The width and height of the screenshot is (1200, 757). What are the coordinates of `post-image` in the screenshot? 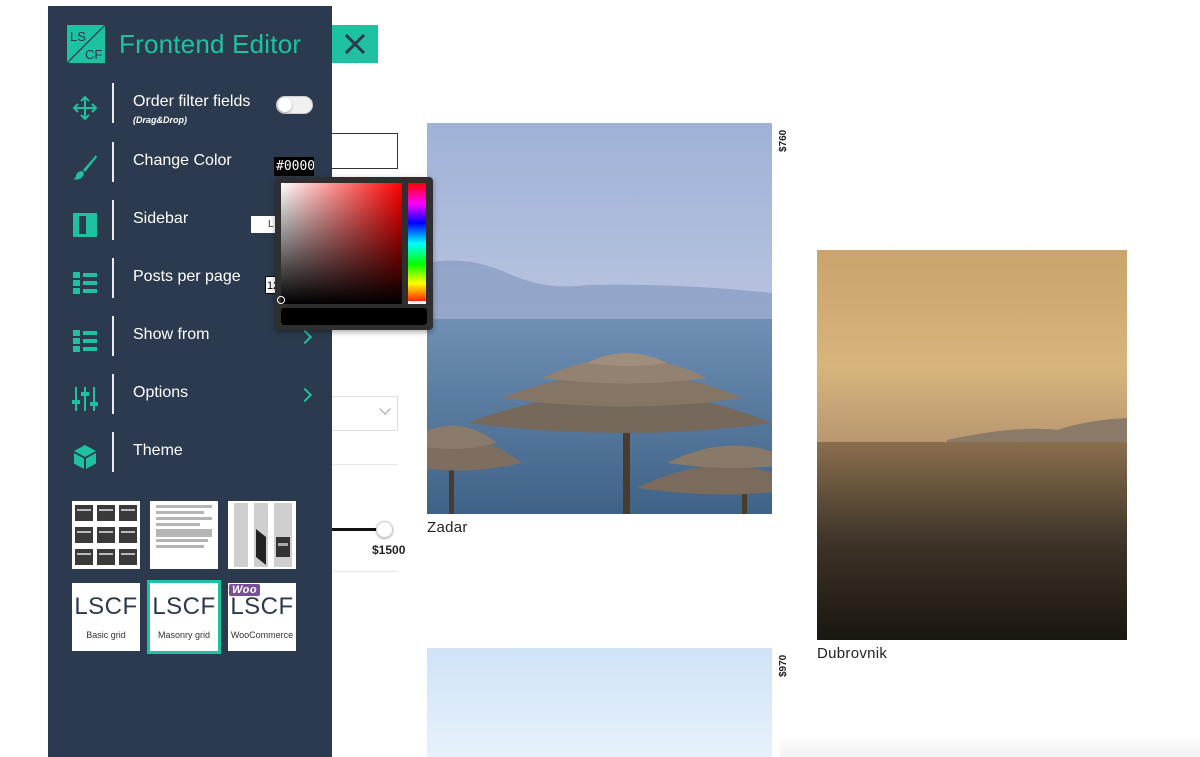 It's located at (599, 702).